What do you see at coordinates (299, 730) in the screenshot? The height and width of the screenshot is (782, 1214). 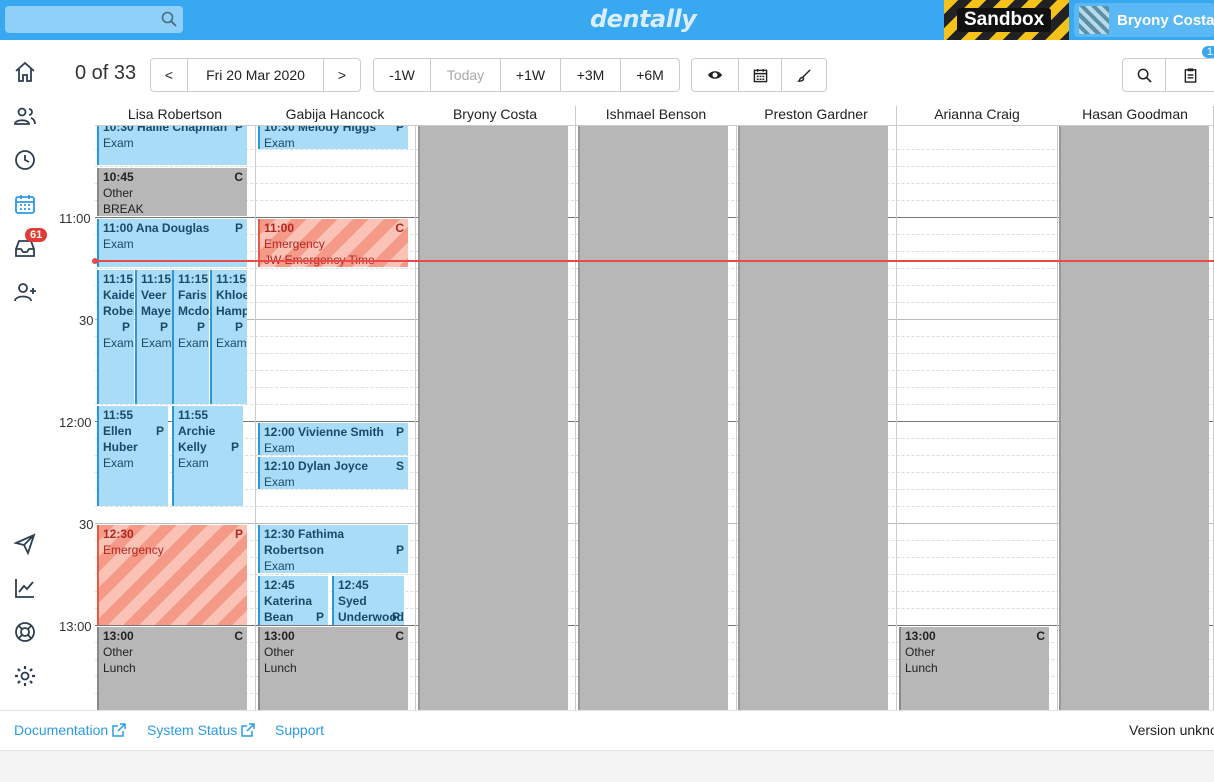 I see `support-link: Support` at bounding box center [299, 730].